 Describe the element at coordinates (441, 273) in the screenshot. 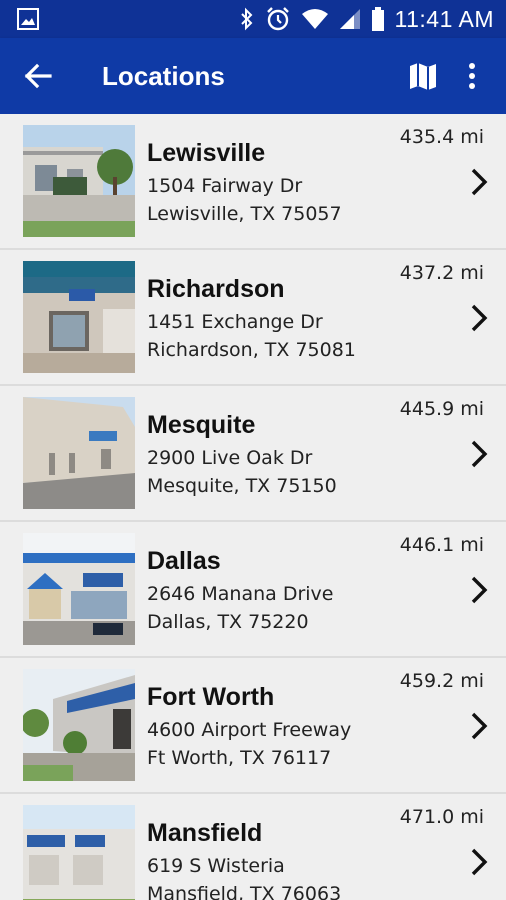

I see `location-distance: 437.2 mi` at that location.